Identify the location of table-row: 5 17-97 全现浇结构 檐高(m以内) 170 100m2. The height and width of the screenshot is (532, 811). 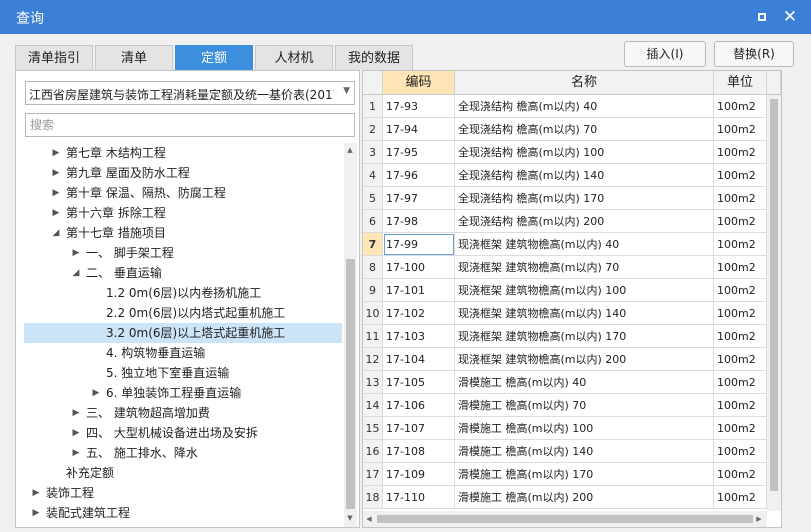
(572, 198).